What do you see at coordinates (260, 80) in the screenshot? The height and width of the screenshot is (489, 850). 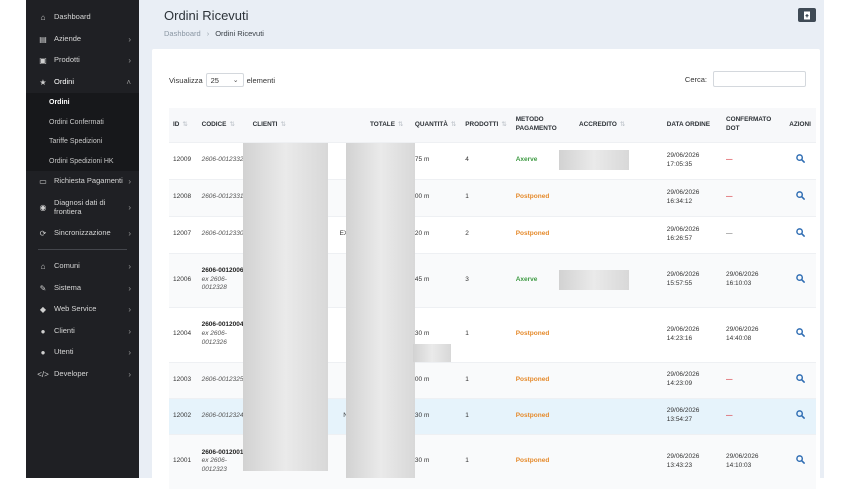 I see `elements-label: elementi` at bounding box center [260, 80].